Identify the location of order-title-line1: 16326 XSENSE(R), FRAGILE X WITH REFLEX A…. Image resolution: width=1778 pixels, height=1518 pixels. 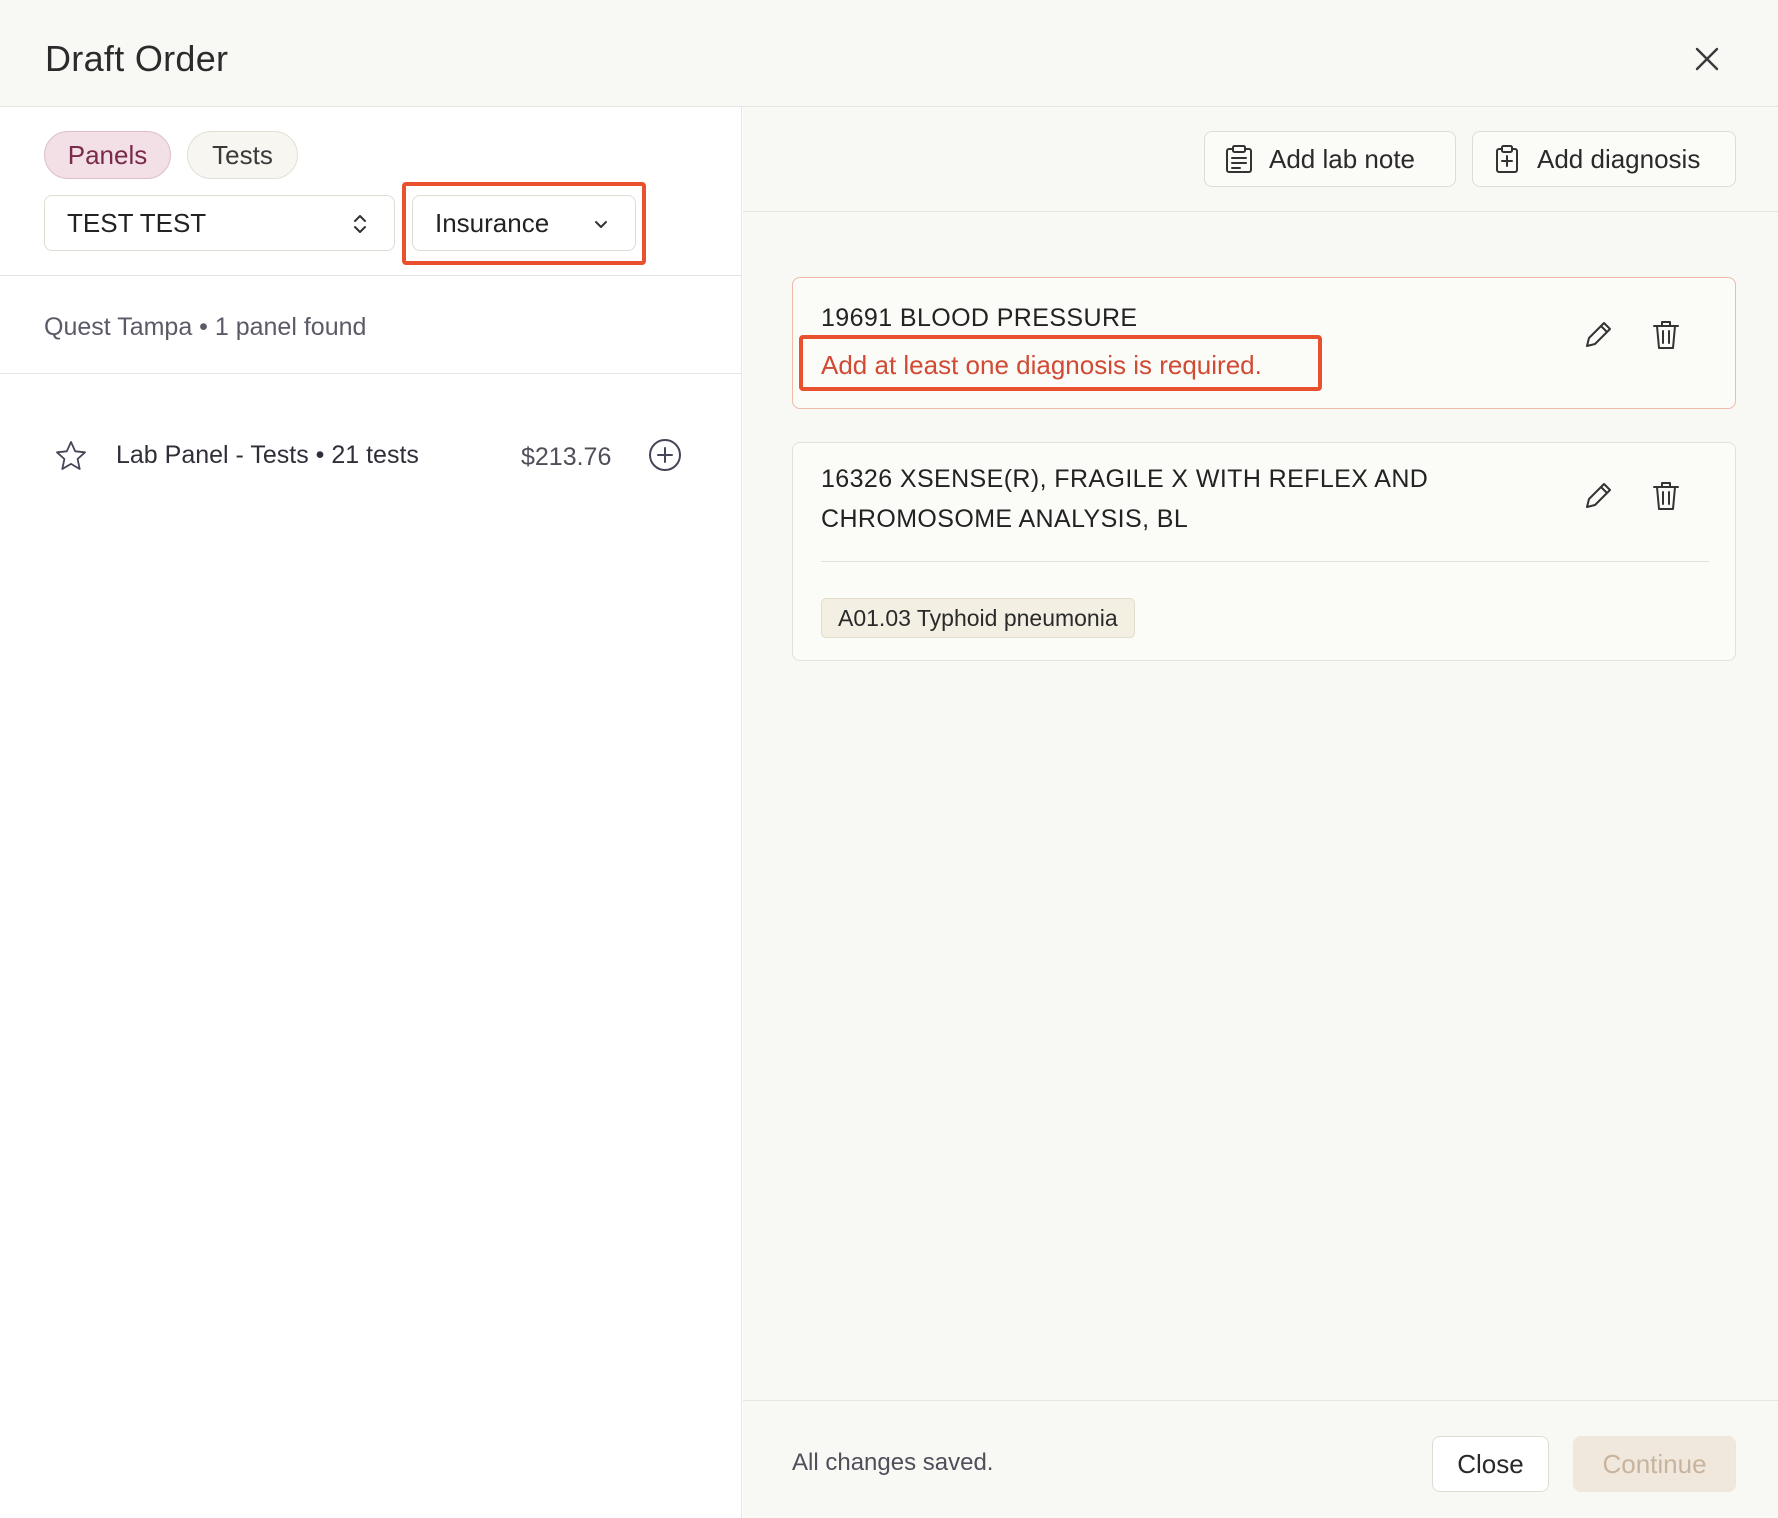
(1125, 479).